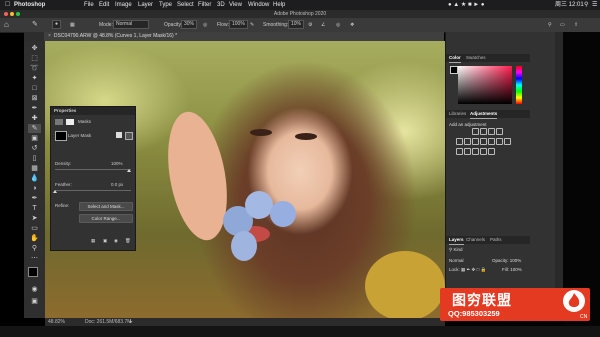 This screenshot has width=600, height=337. Describe the element at coordinates (476, 58) in the screenshot. I see `tab-swatches: Swatches` at that location.